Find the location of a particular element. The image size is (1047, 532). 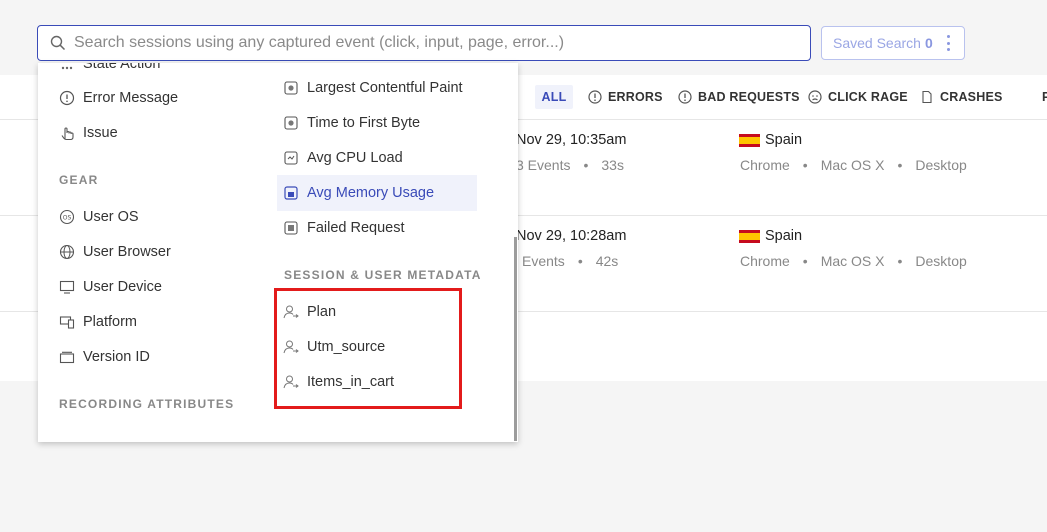

filter-item-avg-cpu-load: Avg CPU Load is located at coordinates (343, 158).